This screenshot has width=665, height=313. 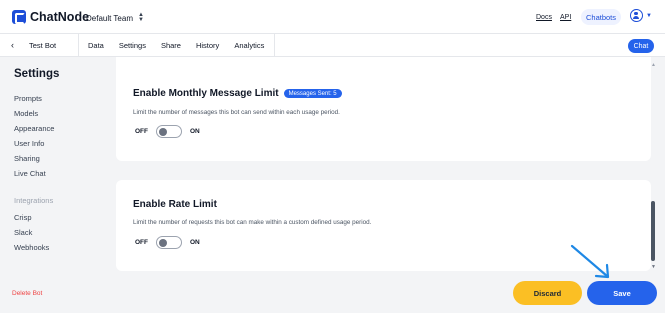 What do you see at coordinates (565, 17) in the screenshot?
I see `api-link: API` at bounding box center [565, 17].